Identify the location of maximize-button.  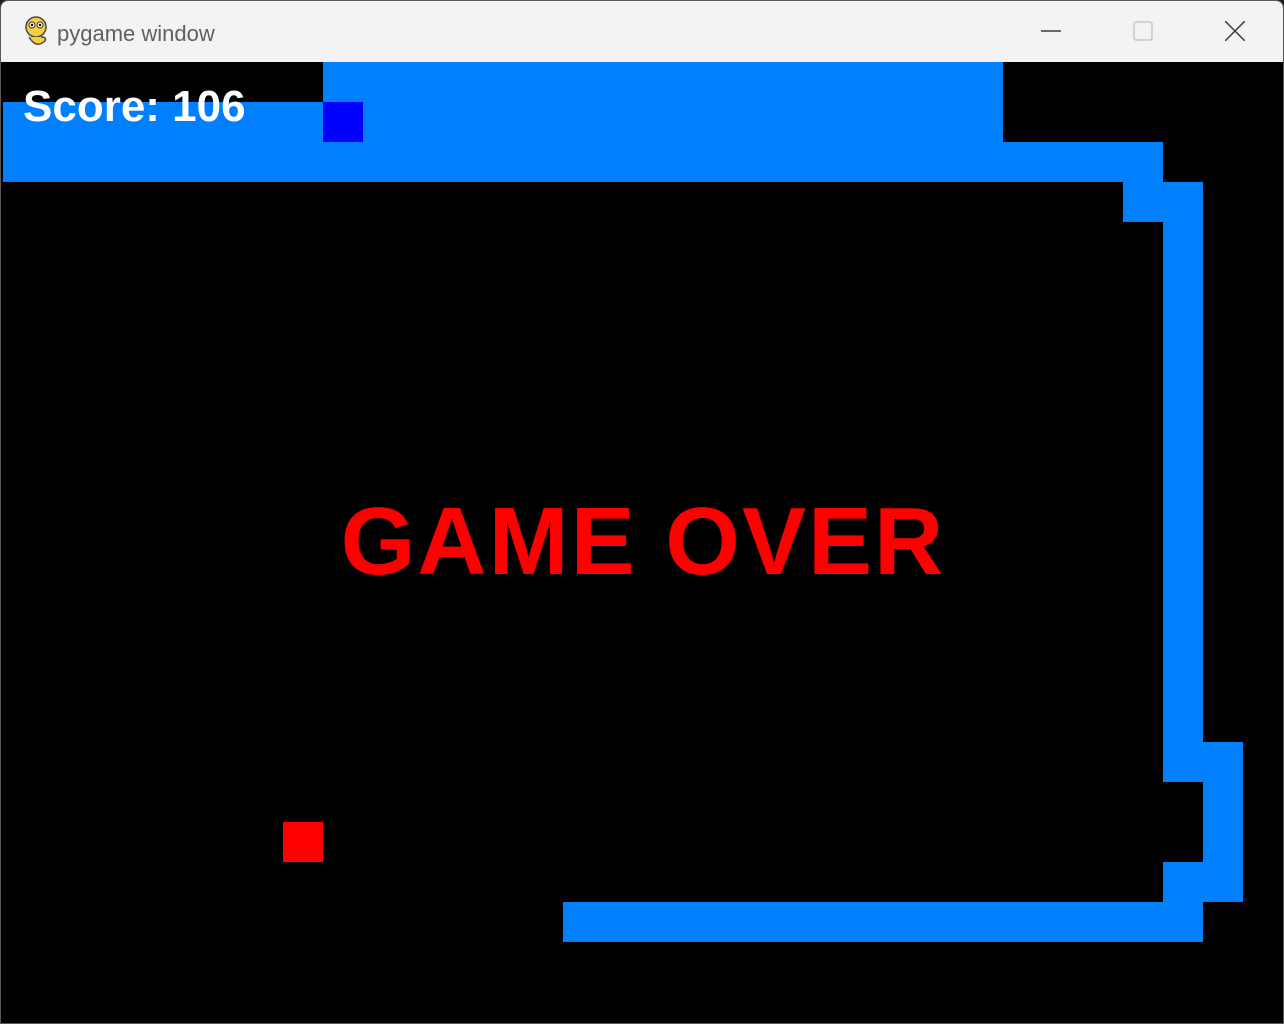
(1143, 31).